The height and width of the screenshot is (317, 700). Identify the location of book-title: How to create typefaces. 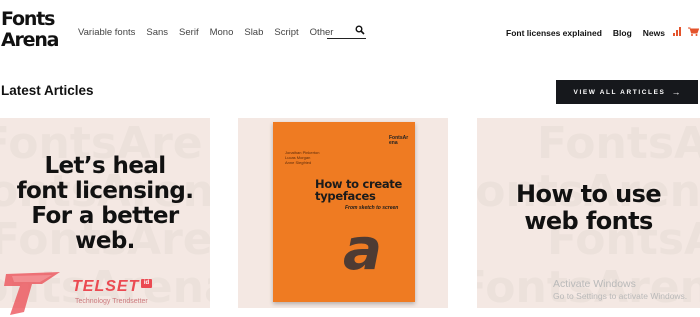
(358, 190).